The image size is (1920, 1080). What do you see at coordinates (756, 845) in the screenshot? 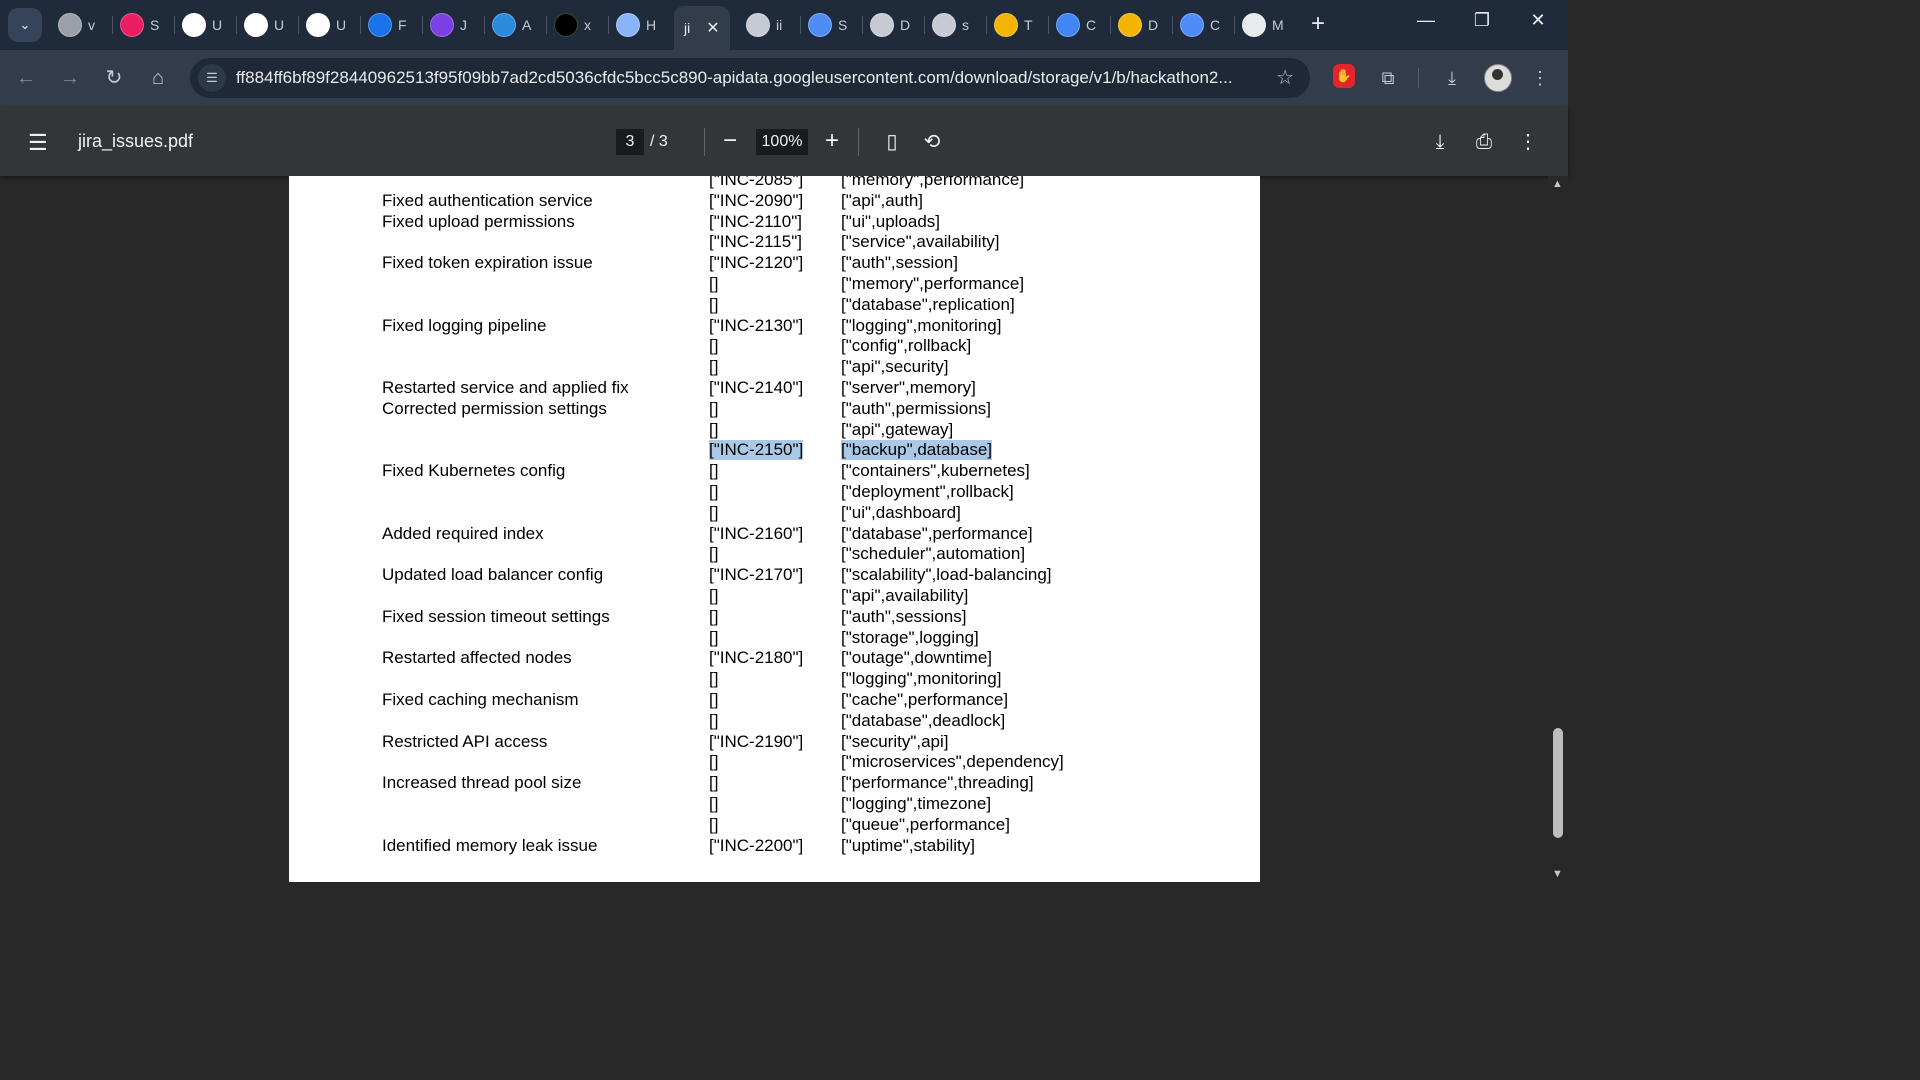
I see `incident-cell: ["INC-2200"]` at bounding box center [756, 845].